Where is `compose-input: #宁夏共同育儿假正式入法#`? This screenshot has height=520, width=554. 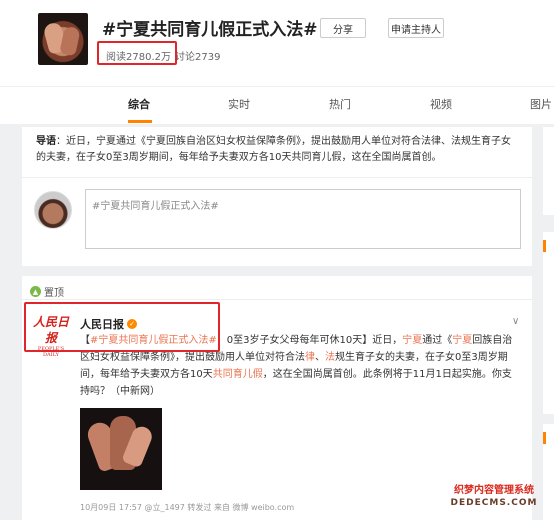
compose-input: #宁夏共同育儿假正式入法# is located at coordinates (303, 219).